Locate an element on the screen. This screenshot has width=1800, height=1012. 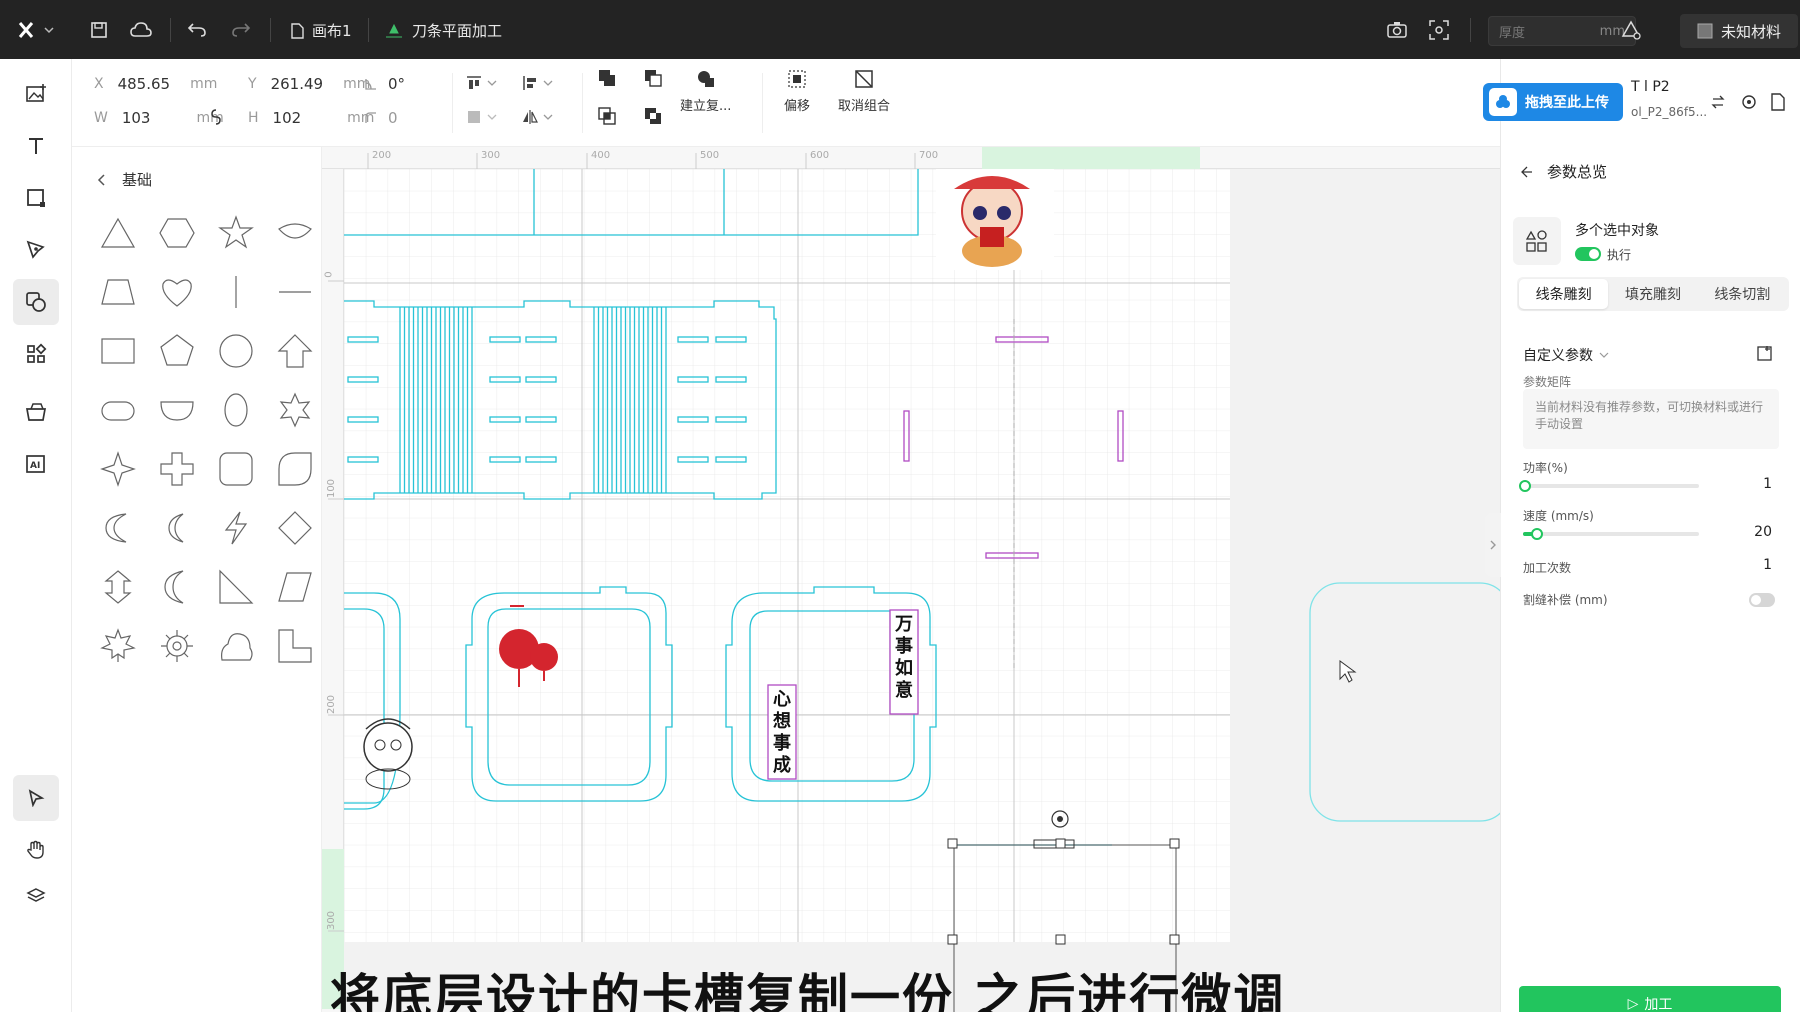
shape-rounded-square is located at coordinates (235, 468).